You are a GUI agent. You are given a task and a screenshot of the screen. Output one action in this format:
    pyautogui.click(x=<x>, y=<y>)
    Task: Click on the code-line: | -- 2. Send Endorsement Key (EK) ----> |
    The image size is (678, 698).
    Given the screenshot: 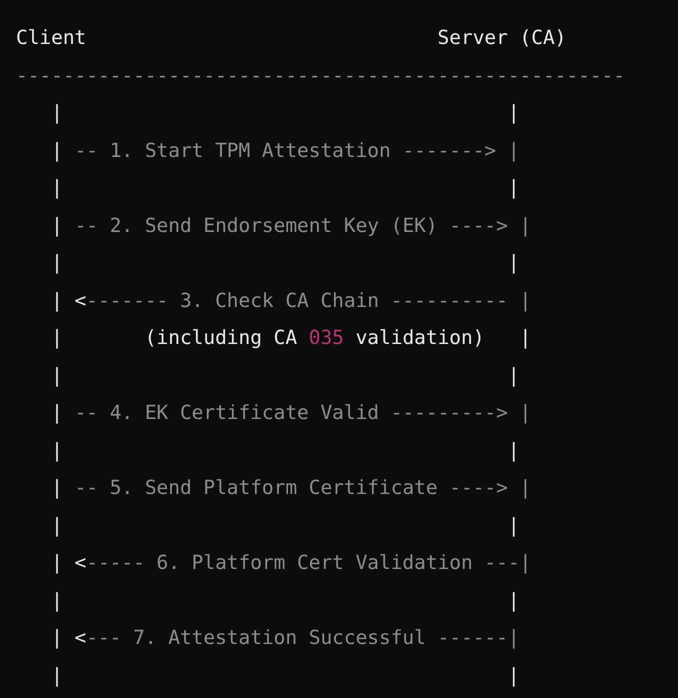 What is the action you would take?
    pyautogui.click(x=291, y=225)
    